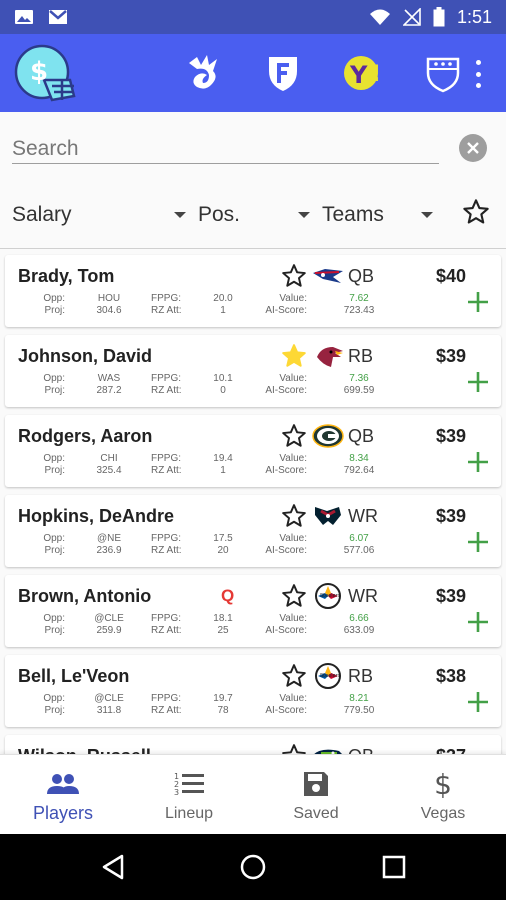 This screenshot has width=506, height=900. What do you see at coordinates (359, 298) in the screenshot?
I see `value-value: 7.62` at bounding box center [359, 298].